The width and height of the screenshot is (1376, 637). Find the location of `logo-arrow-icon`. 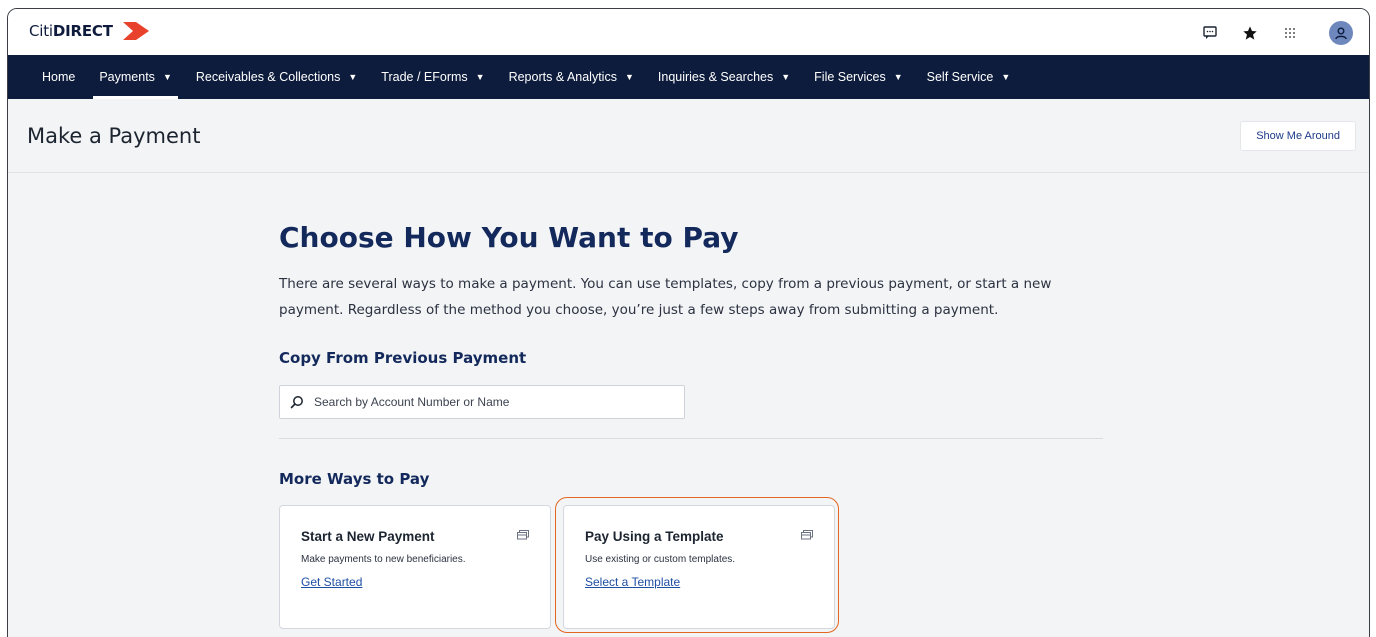

logo-arrow-icon is located at coordinates (136, 31).